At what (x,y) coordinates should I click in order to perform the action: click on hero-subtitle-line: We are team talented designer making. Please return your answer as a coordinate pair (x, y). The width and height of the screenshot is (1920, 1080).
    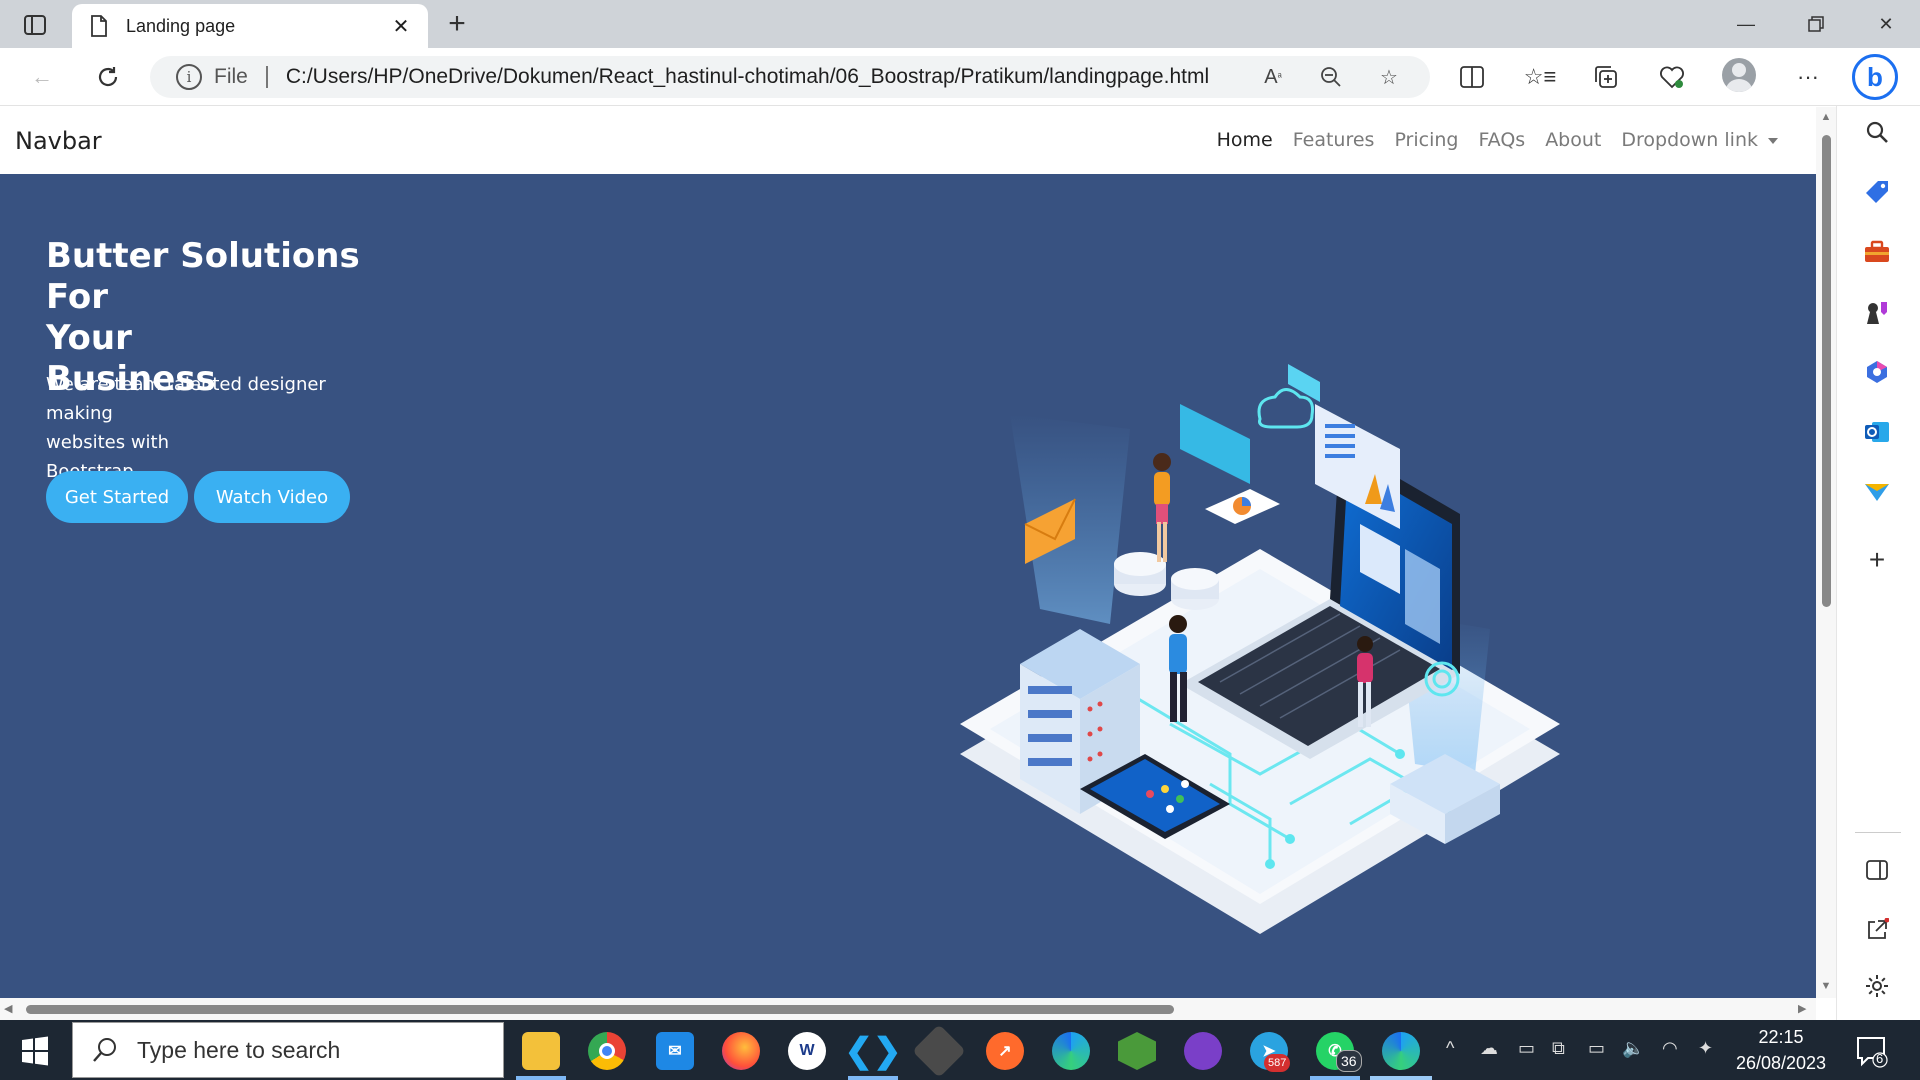
    Looking at the image, I should click on (186, 399).